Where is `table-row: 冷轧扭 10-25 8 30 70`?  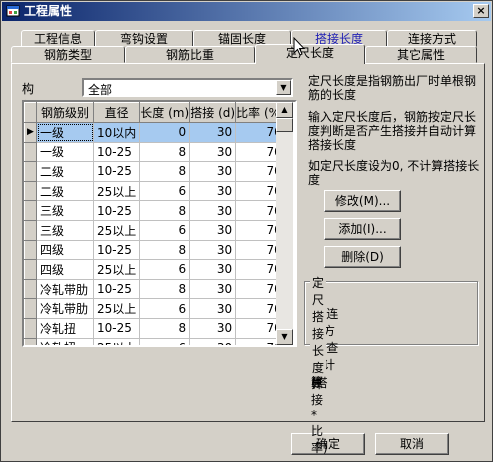
table-row: 冷轧扭 10-25 8 30 70 is located at coordinates (155, 328).